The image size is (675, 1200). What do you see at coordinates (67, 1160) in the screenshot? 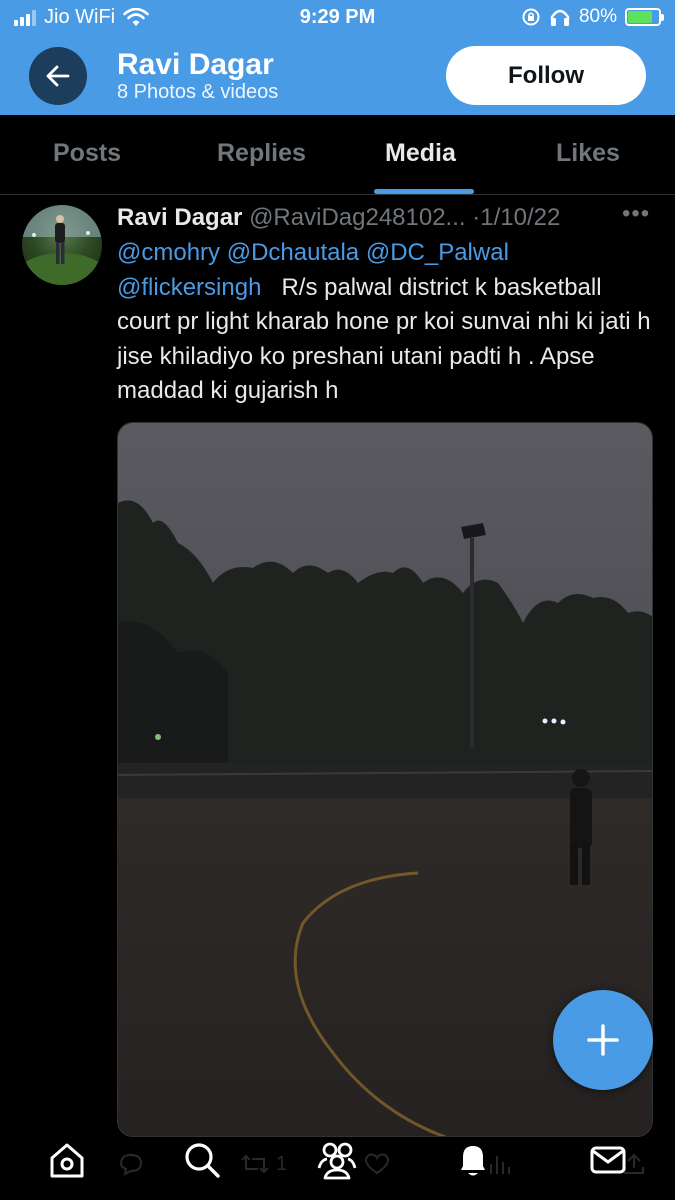
I see `home-icon` at bounding box center [67, 1160].